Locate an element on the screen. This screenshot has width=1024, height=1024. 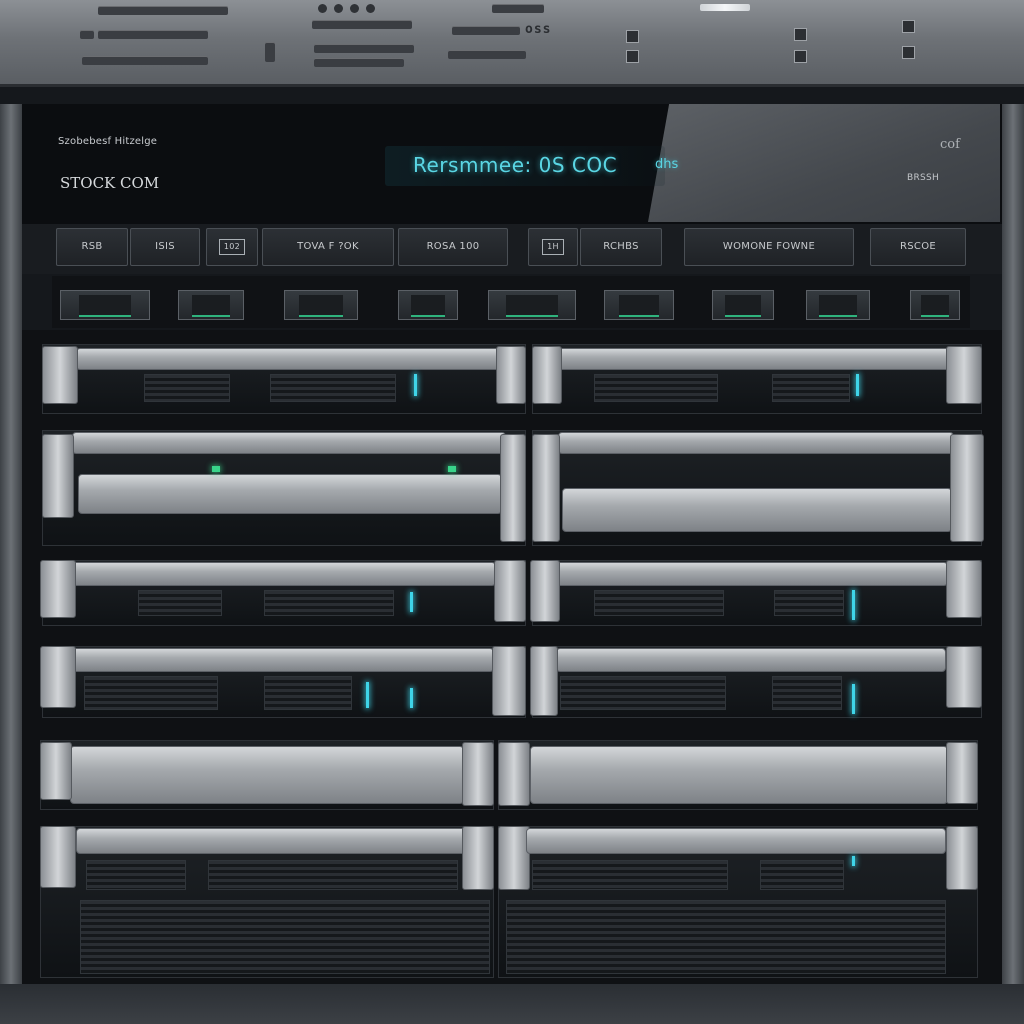
display-brand-small: Szobebesf Hitzelge is located at coordinates (108, 141).